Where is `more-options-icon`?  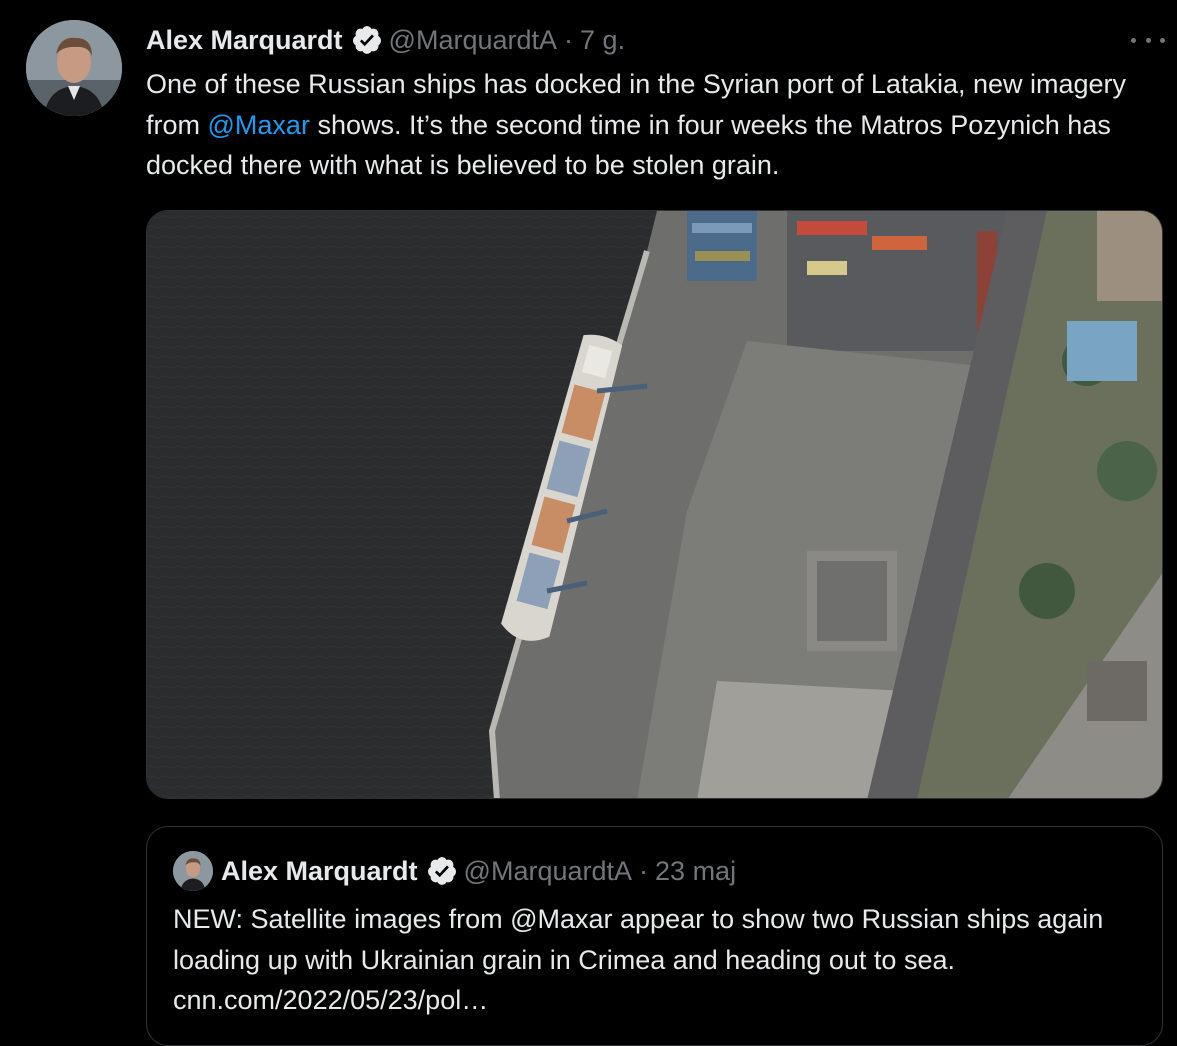 more-options-icon is located at coordinates (1148, 40).